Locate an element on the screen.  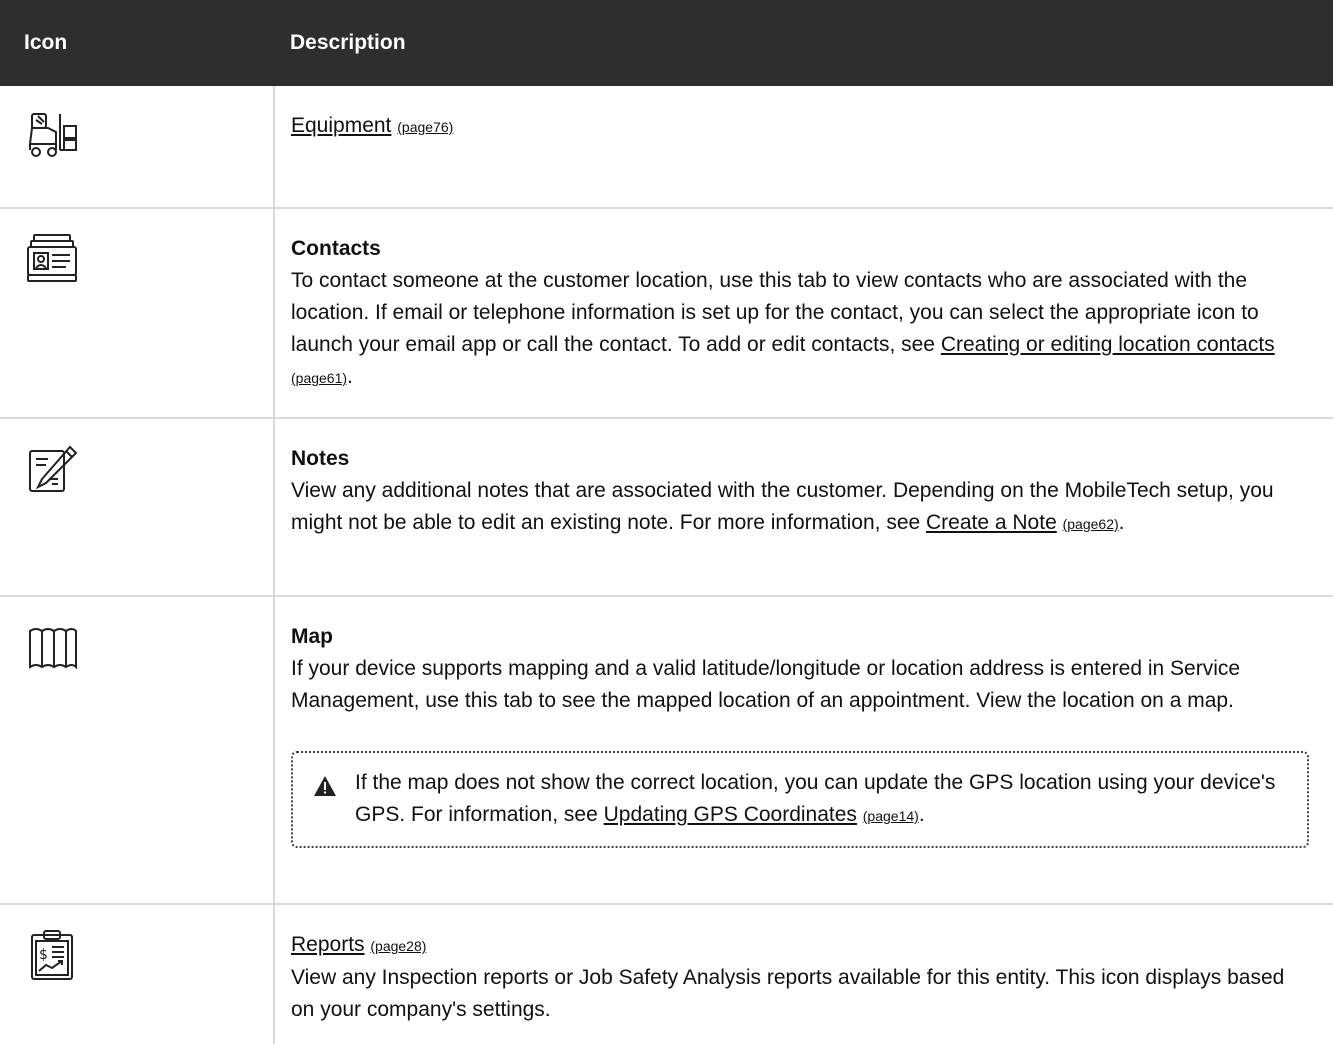
reports-page-ref: (page28) is located at coordinates (398, 946).